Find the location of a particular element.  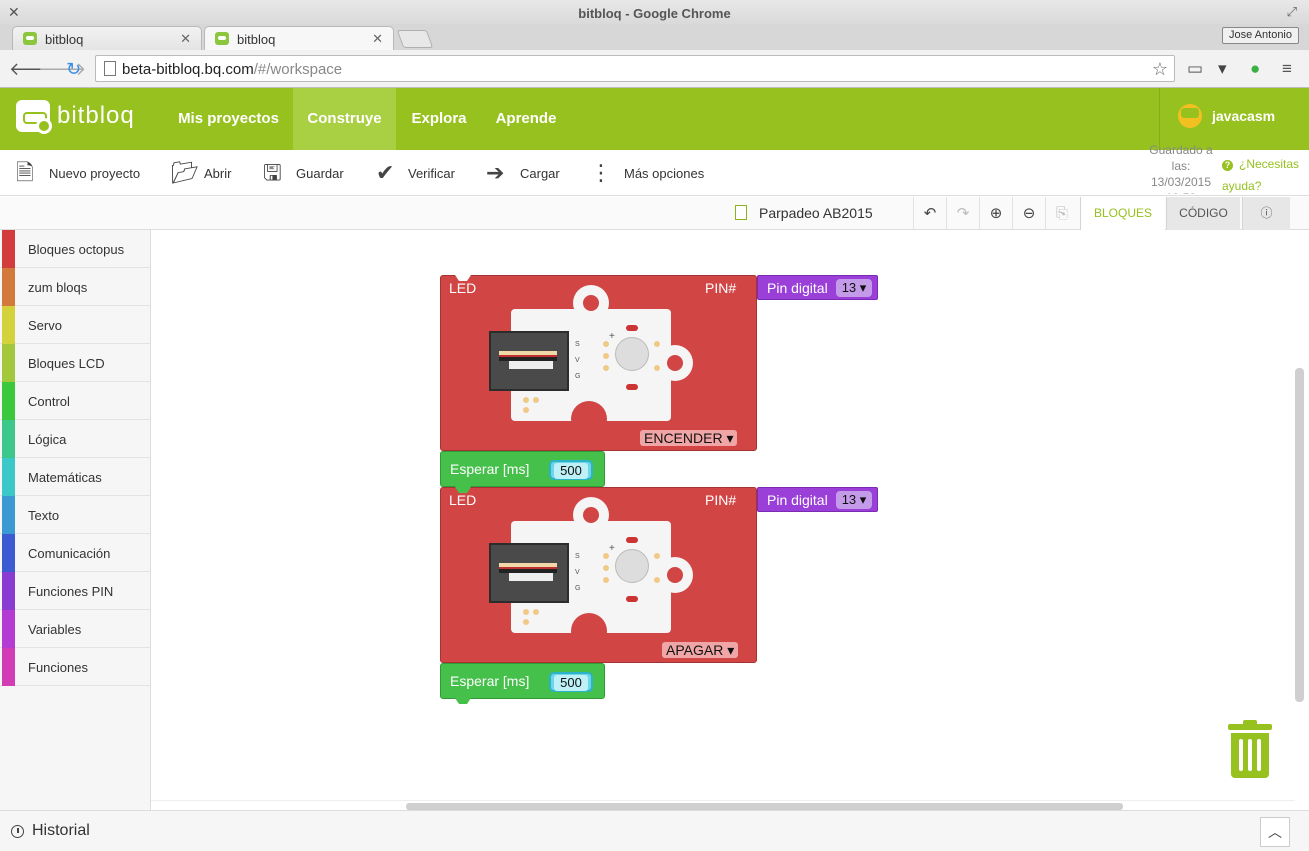

pocket-icon: ▾ is located at coordinates (1222, 69).